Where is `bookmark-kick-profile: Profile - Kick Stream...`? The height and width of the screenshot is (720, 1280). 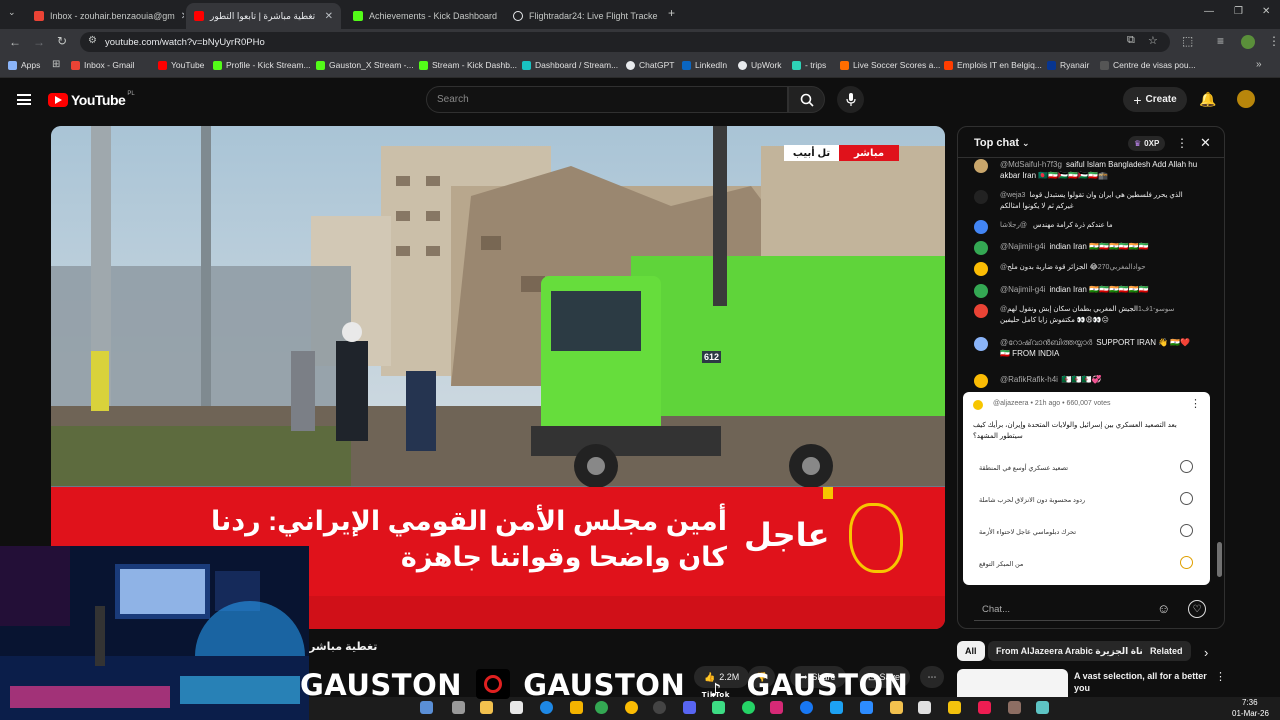 bookmark-kick-profile: Profile - Kick Stream... is located at coordinates (262, 65).